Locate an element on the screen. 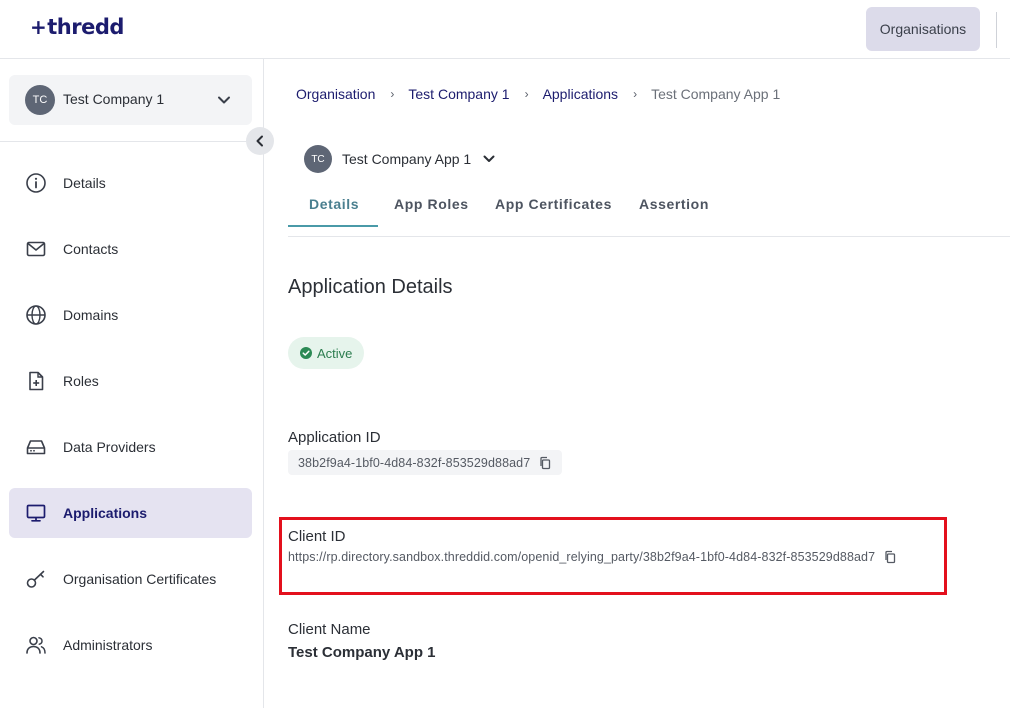  sidebar-item-domains: Domains is located at coordinates (130, 315).